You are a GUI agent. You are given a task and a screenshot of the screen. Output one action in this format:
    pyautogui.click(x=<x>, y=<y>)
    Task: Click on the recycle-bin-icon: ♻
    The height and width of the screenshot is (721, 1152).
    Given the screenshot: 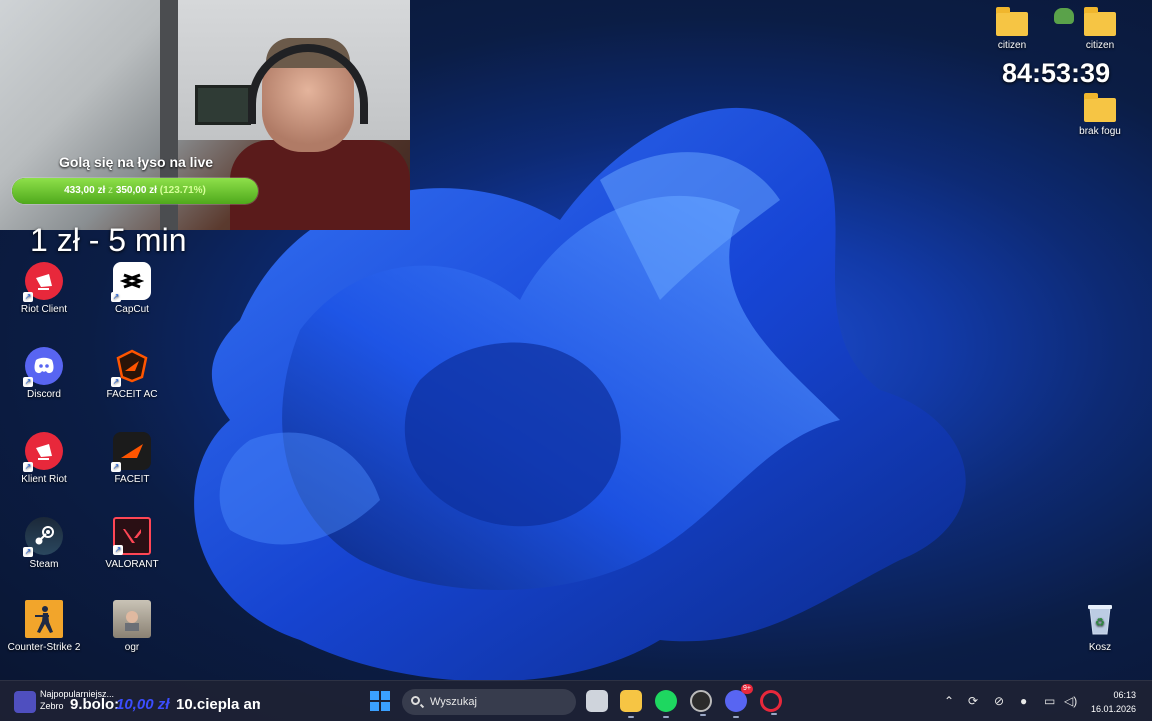 What is the action you would take?
    pyautogui.click(x=1100, y=619)
    